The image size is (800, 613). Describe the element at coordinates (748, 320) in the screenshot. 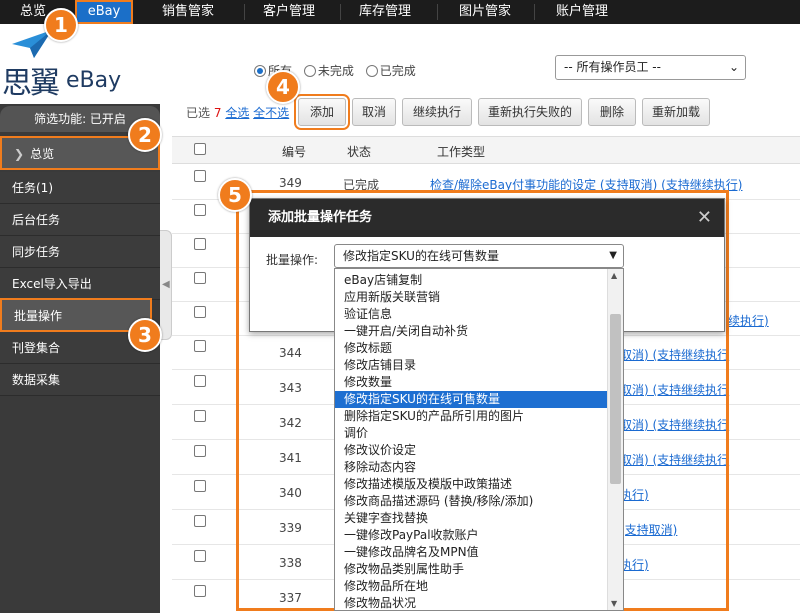

I see `row-type-link: 续执行)` at that location.